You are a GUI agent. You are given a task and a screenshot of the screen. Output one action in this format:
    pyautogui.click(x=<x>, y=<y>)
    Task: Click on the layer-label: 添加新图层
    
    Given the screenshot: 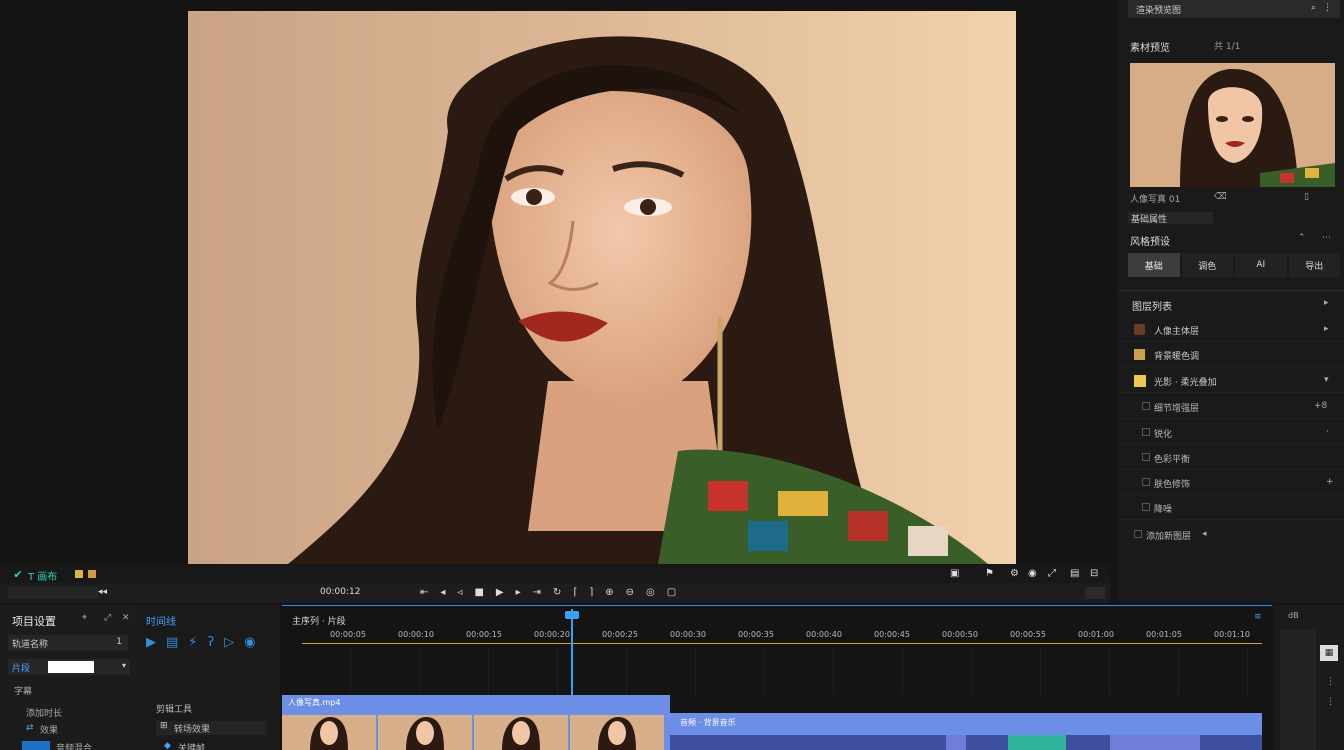 What is the action you would take?
    pyautogui.click(x=1169, y=537)
    